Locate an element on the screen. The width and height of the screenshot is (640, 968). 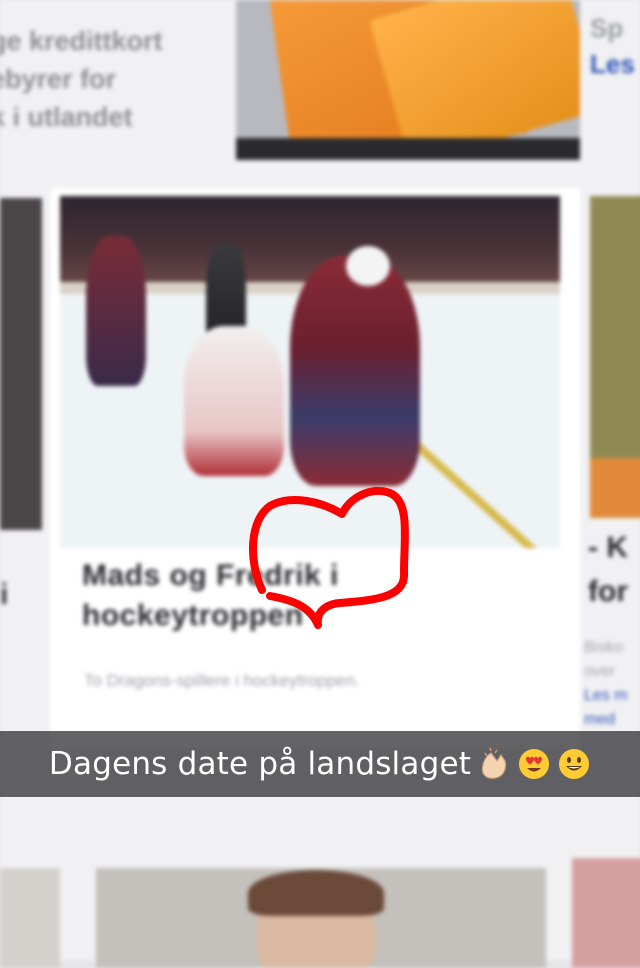
snap-caption-bar: Dagens date på landslaget is located at coordinates (320, 764).